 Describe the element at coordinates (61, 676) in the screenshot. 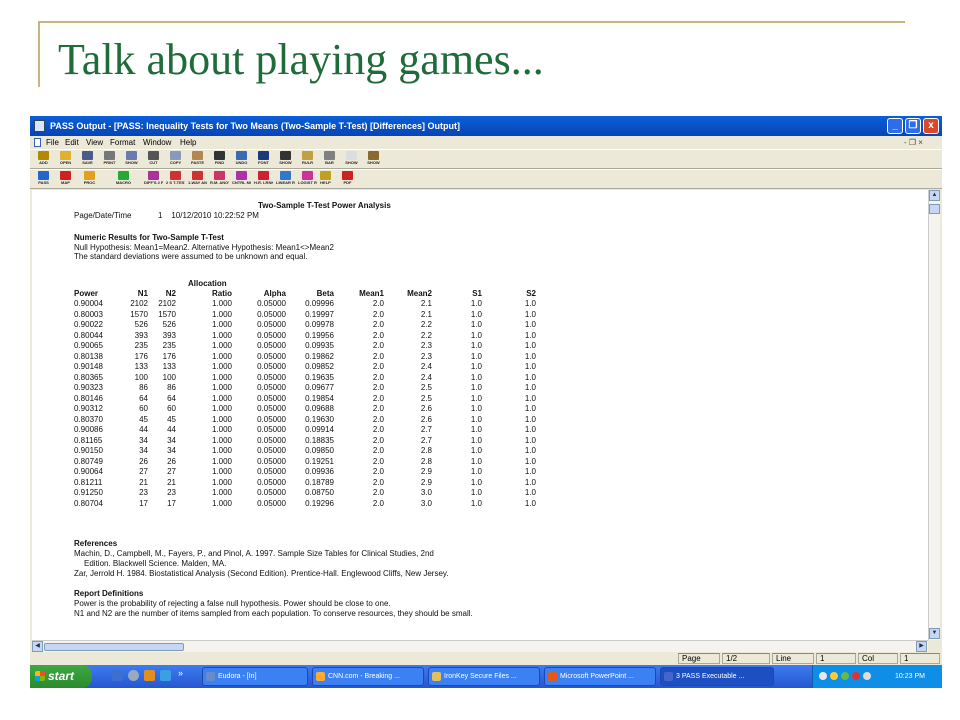

I see `start-button: start` at that location.